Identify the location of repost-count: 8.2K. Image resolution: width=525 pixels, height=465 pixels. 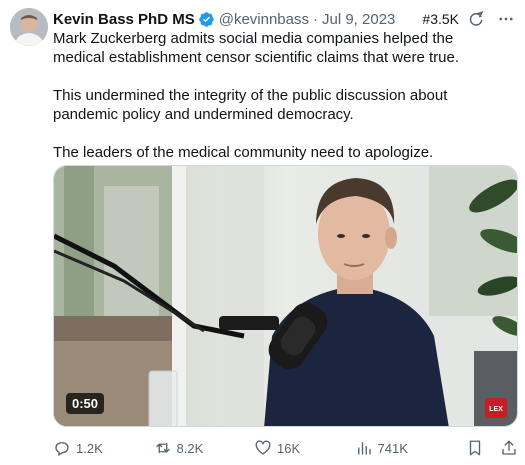
(190, 448).